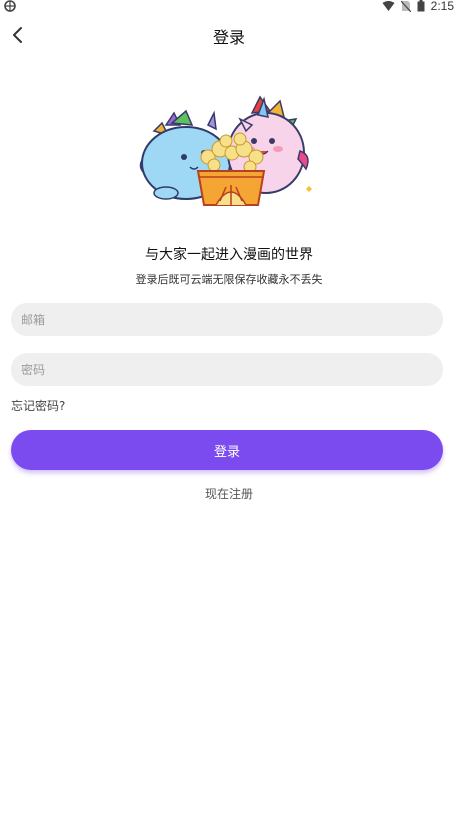  What do you see at coordinates (229, 6) in the screenshot?
I see `status-bar: 2:15` at bounding box center [229, 6].